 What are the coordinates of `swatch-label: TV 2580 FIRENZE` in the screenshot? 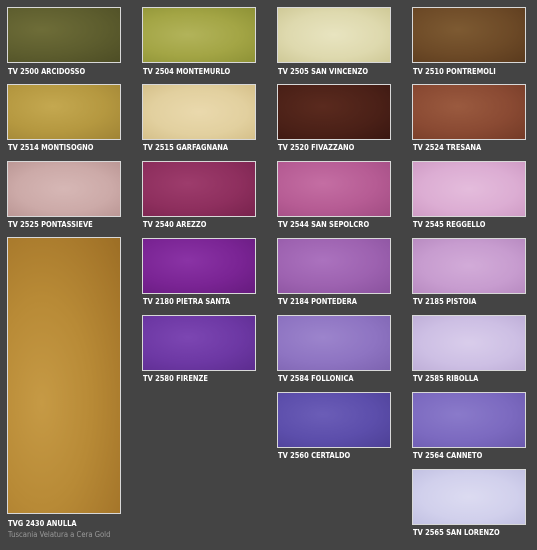 It's located at (175, 378).